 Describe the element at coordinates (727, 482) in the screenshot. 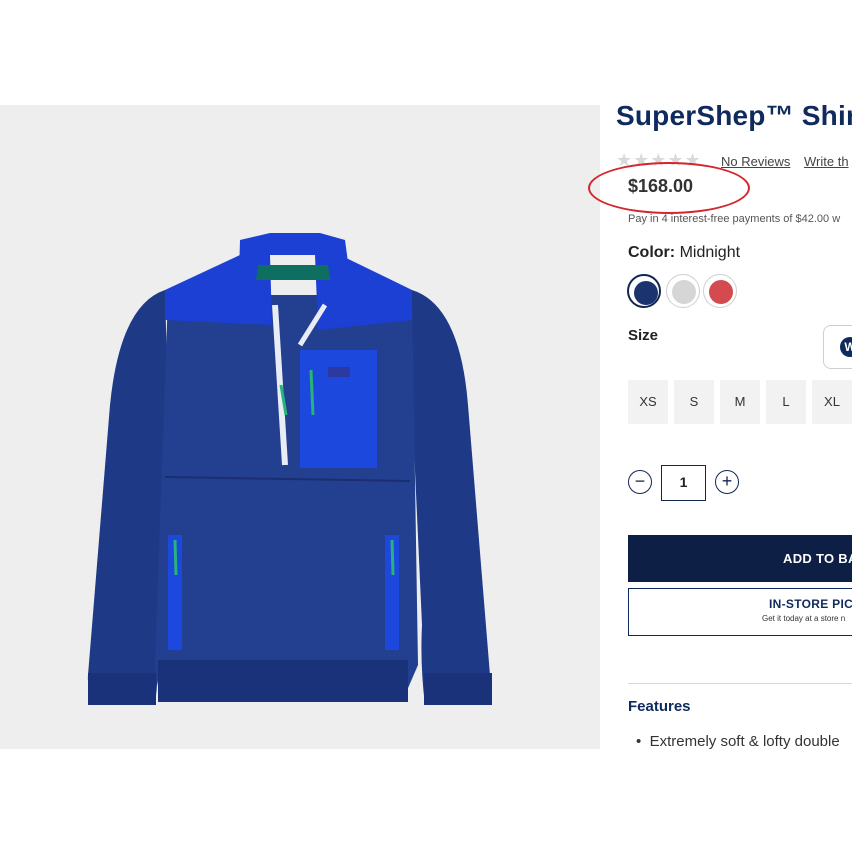

I see `quantity-increase-button: +` at that location.